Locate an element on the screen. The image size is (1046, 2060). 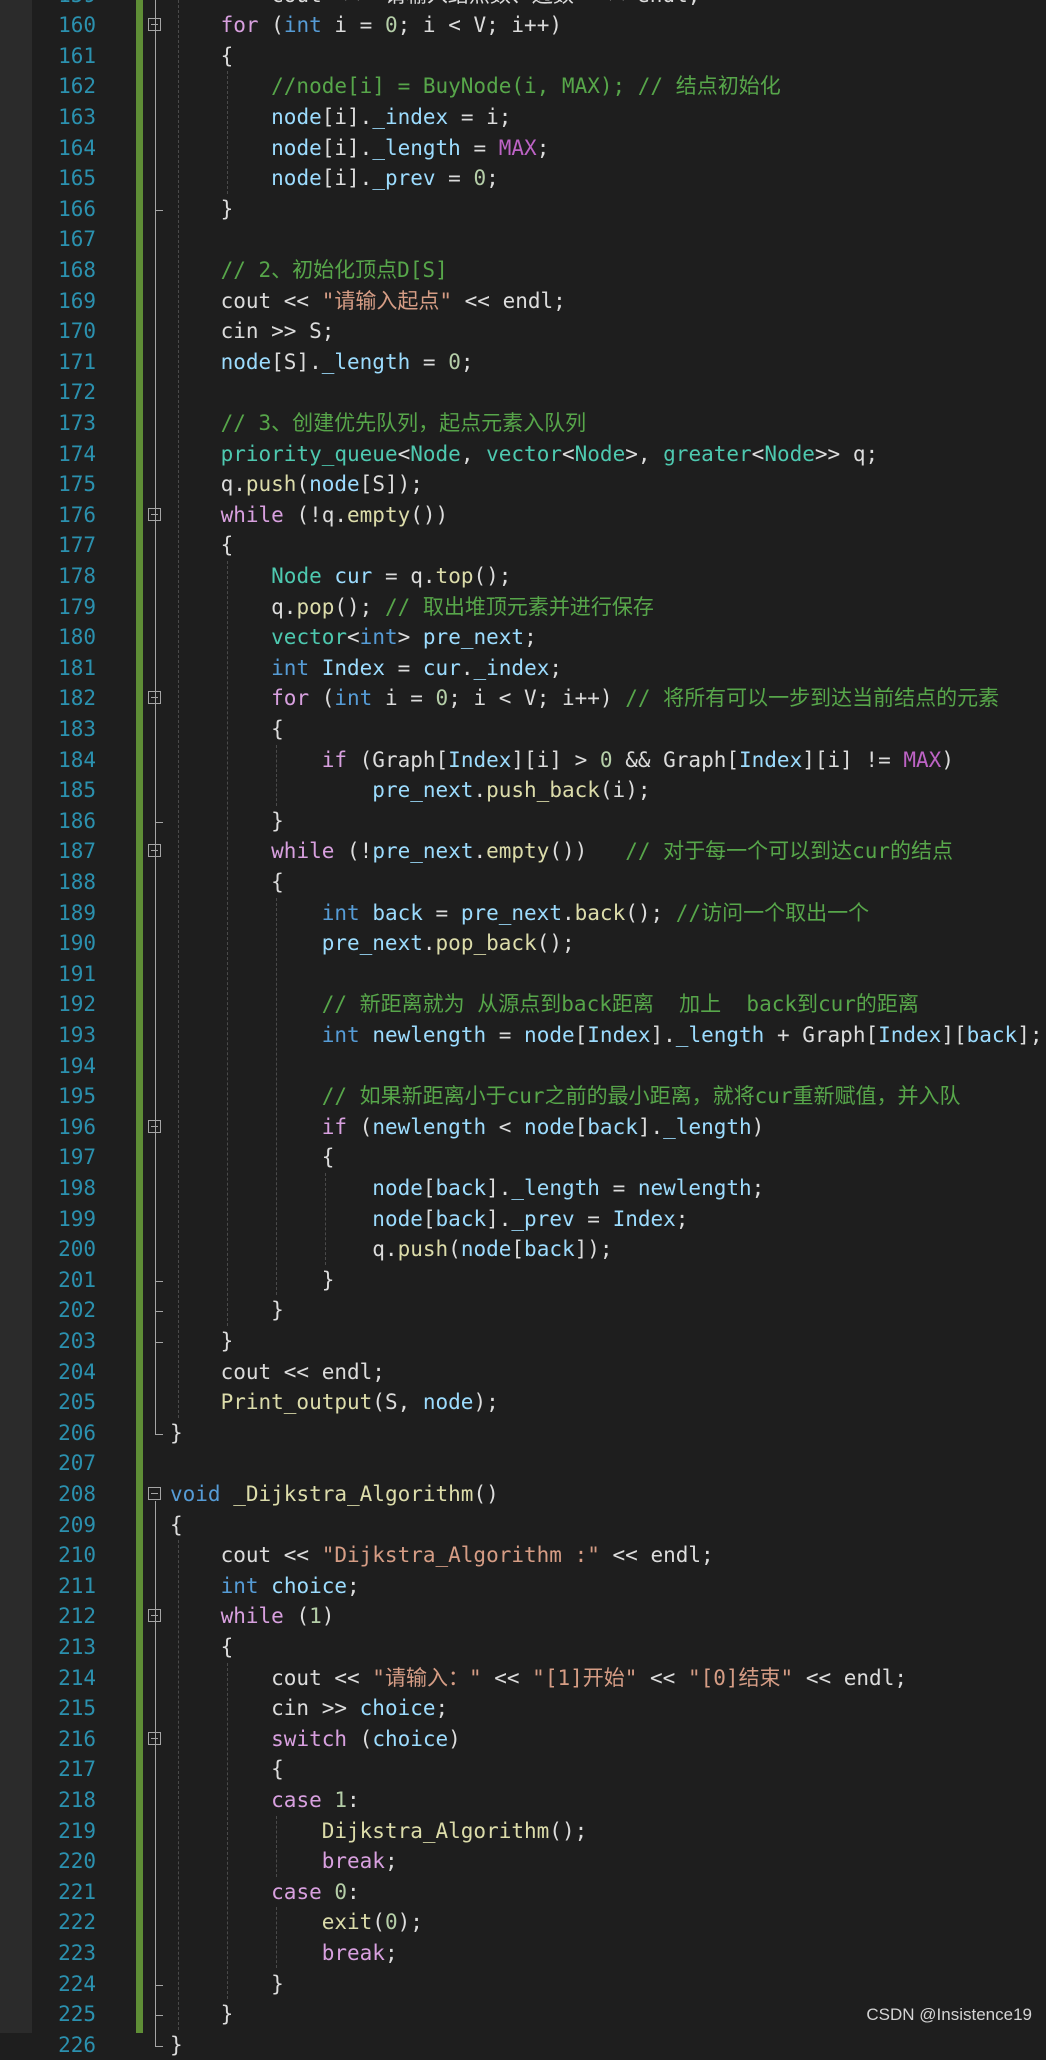
code-line: 200 q.push(node[back]); is located at coordinates (523, 1249).